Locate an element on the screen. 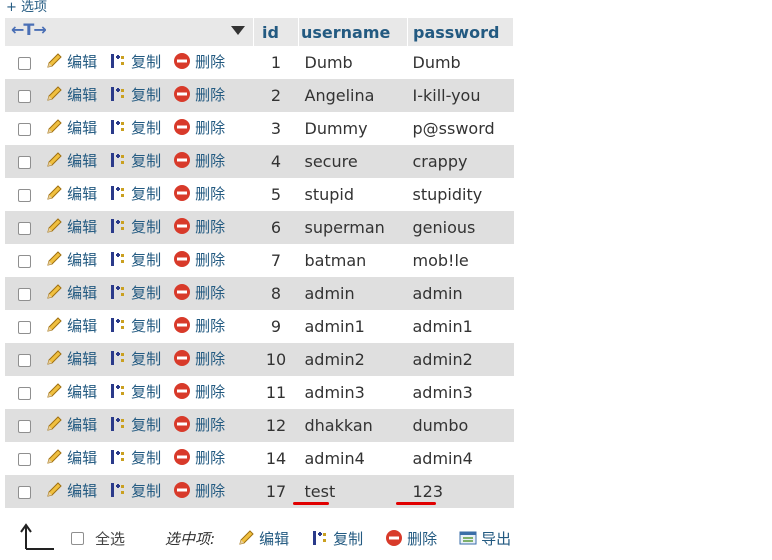 Image resolution: width=772 pixels, height=560 pixels. row-checkbox-cell is located at coordinates (25, 260).